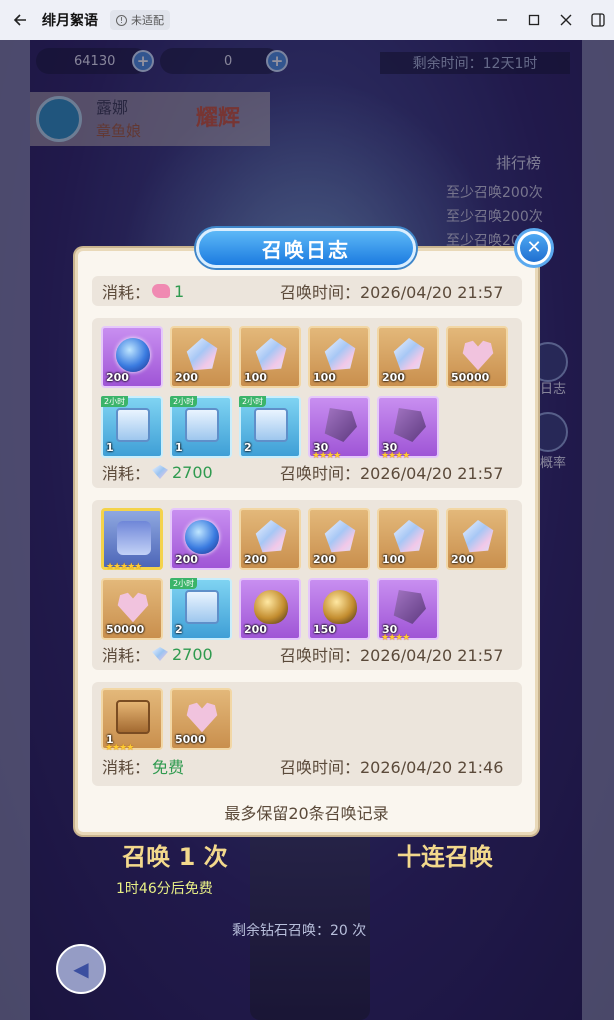 Image resolution: width=614 pixels, height=1020 pixels. I want to click on cost-value: 免费, so click(168, 766).